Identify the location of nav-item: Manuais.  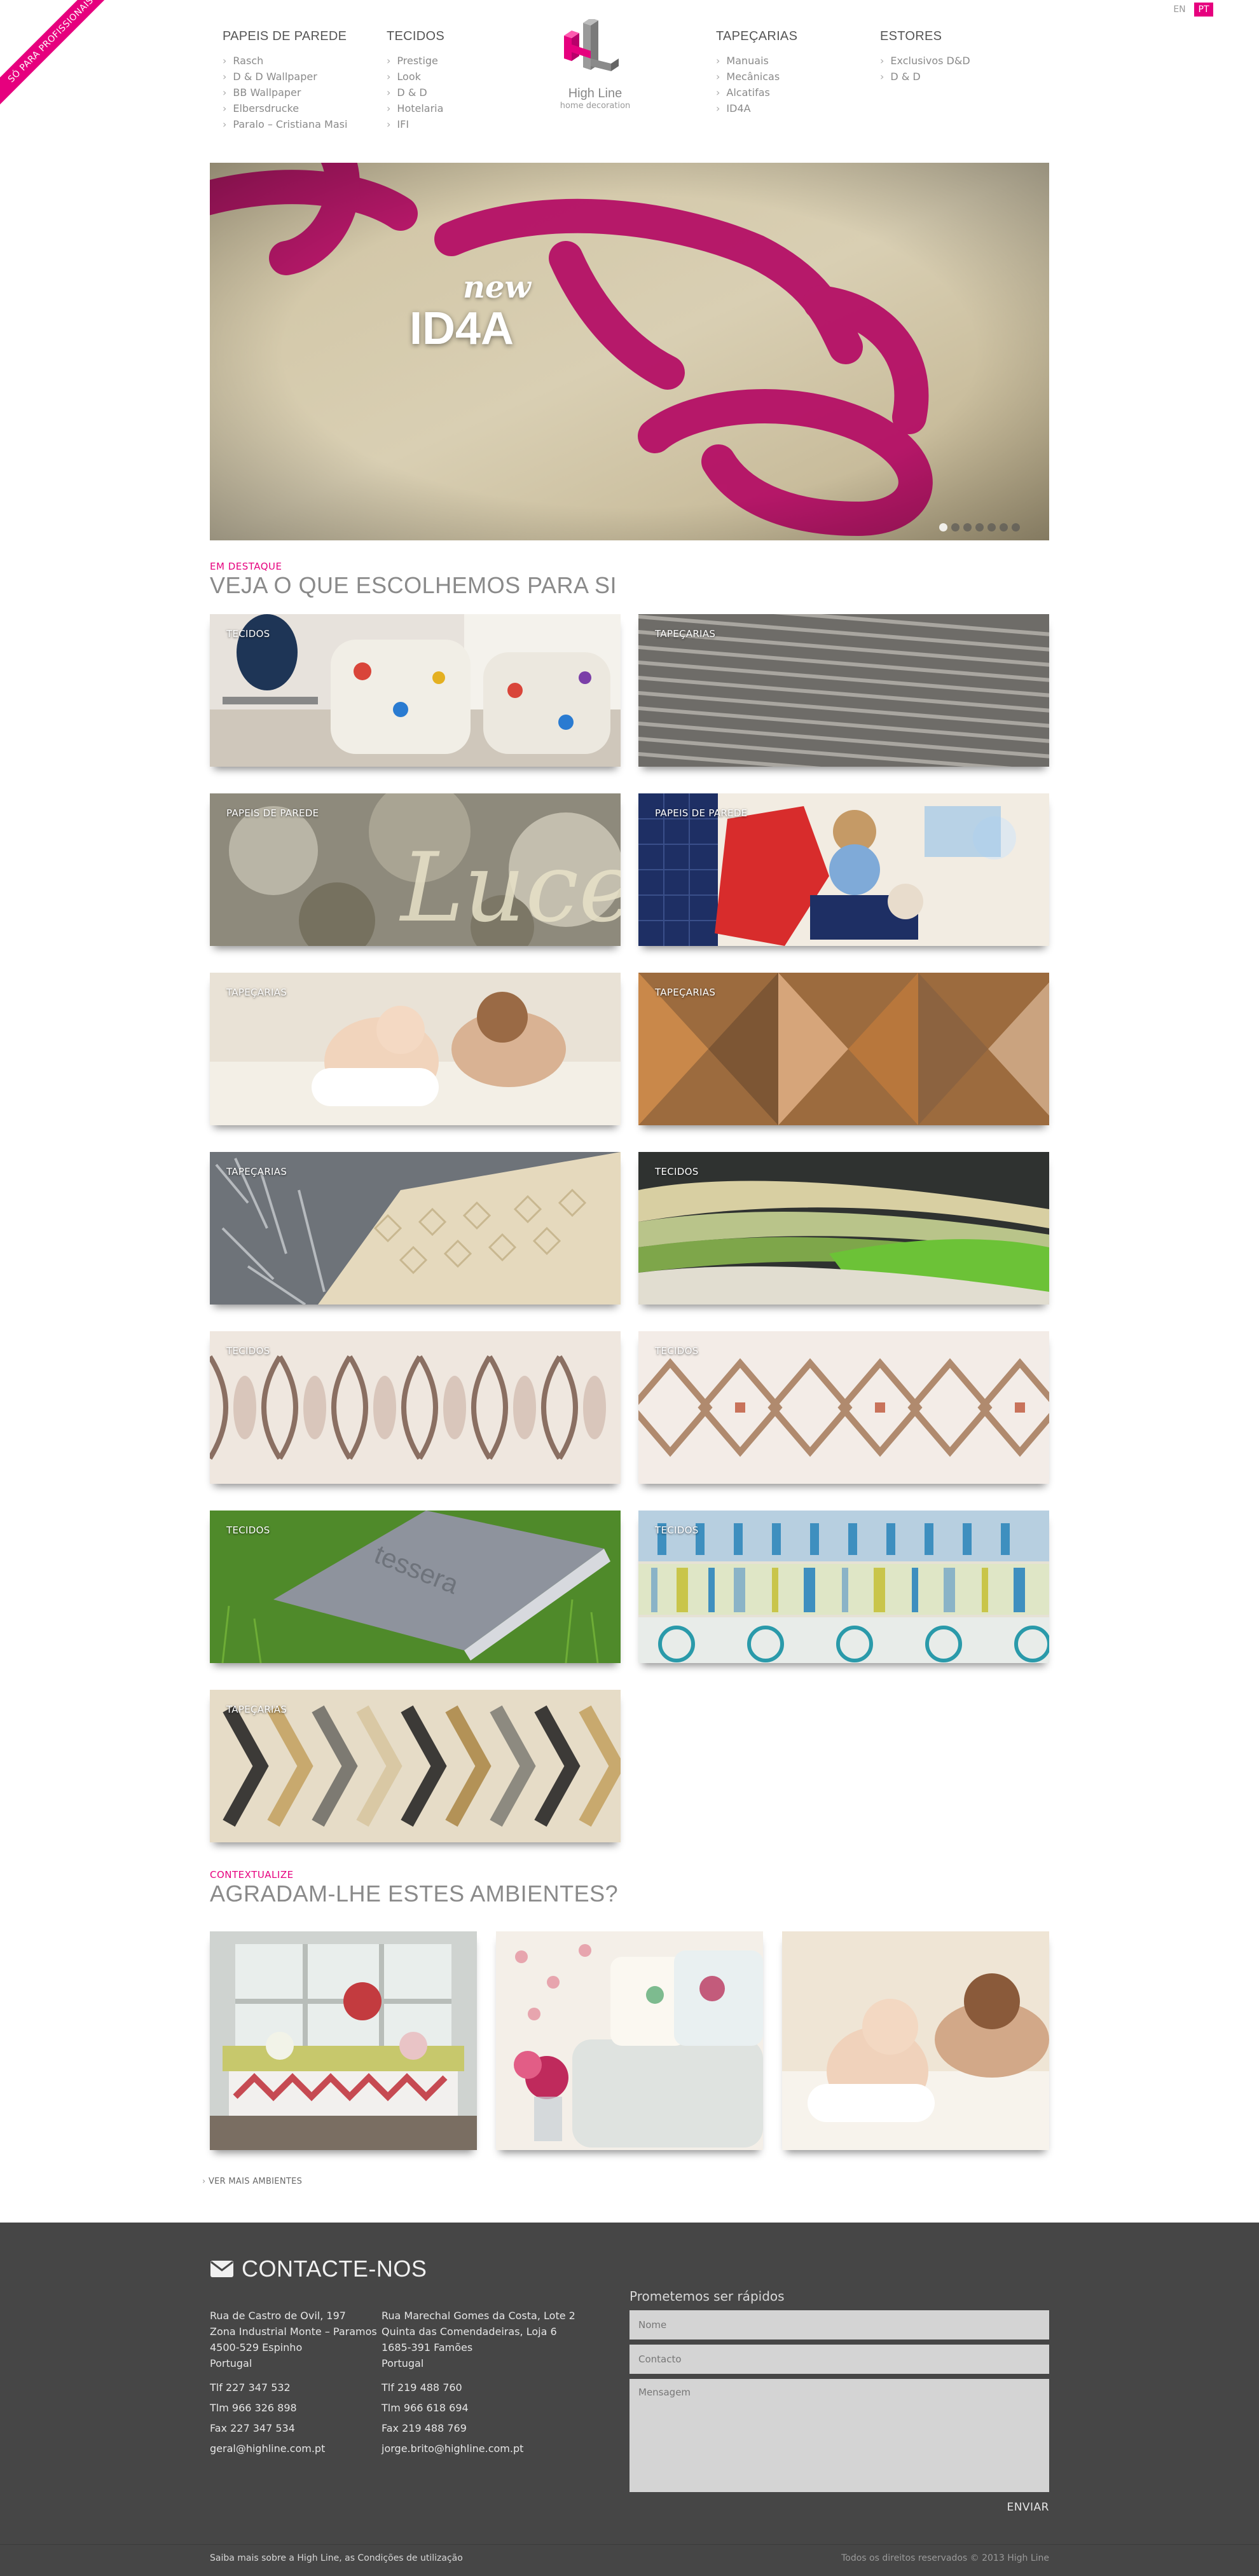
(795, 61).